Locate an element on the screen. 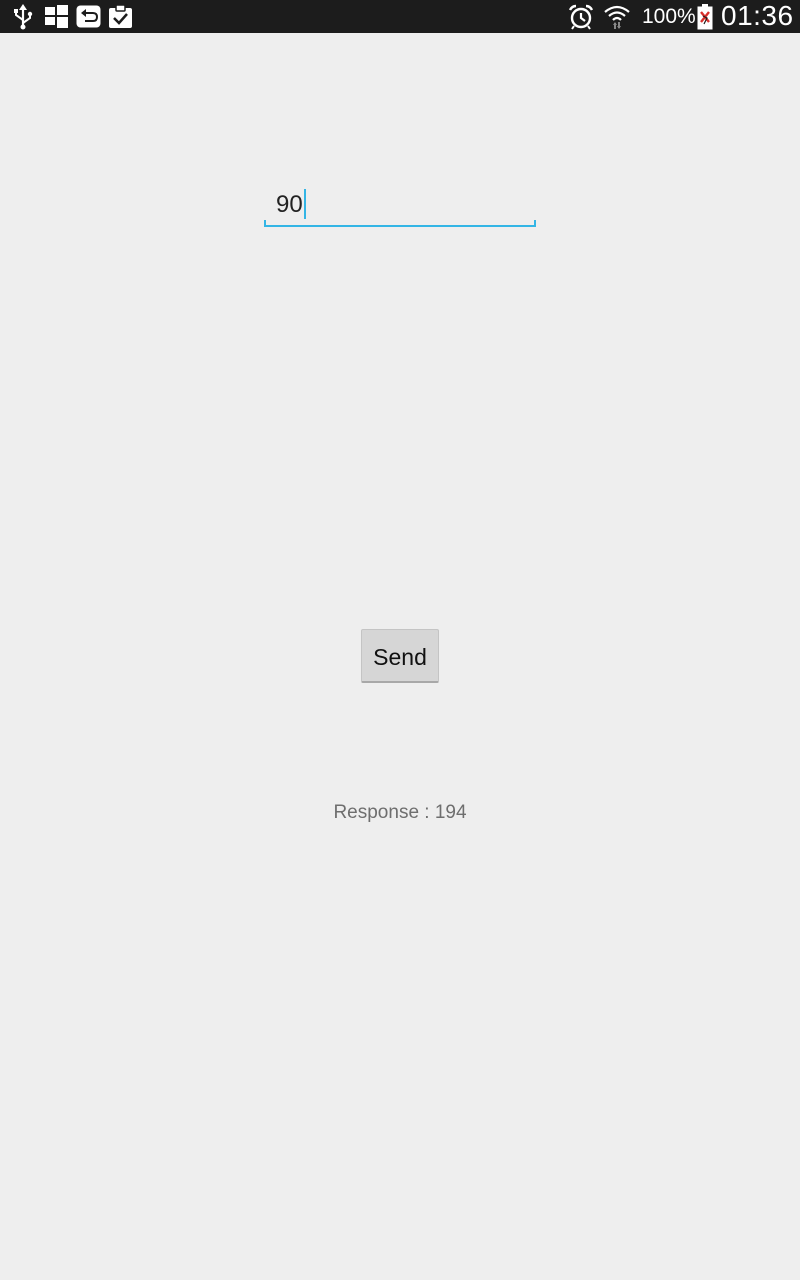 The image size is (800, 1280). input-underline is located at coordinates (400, 226).